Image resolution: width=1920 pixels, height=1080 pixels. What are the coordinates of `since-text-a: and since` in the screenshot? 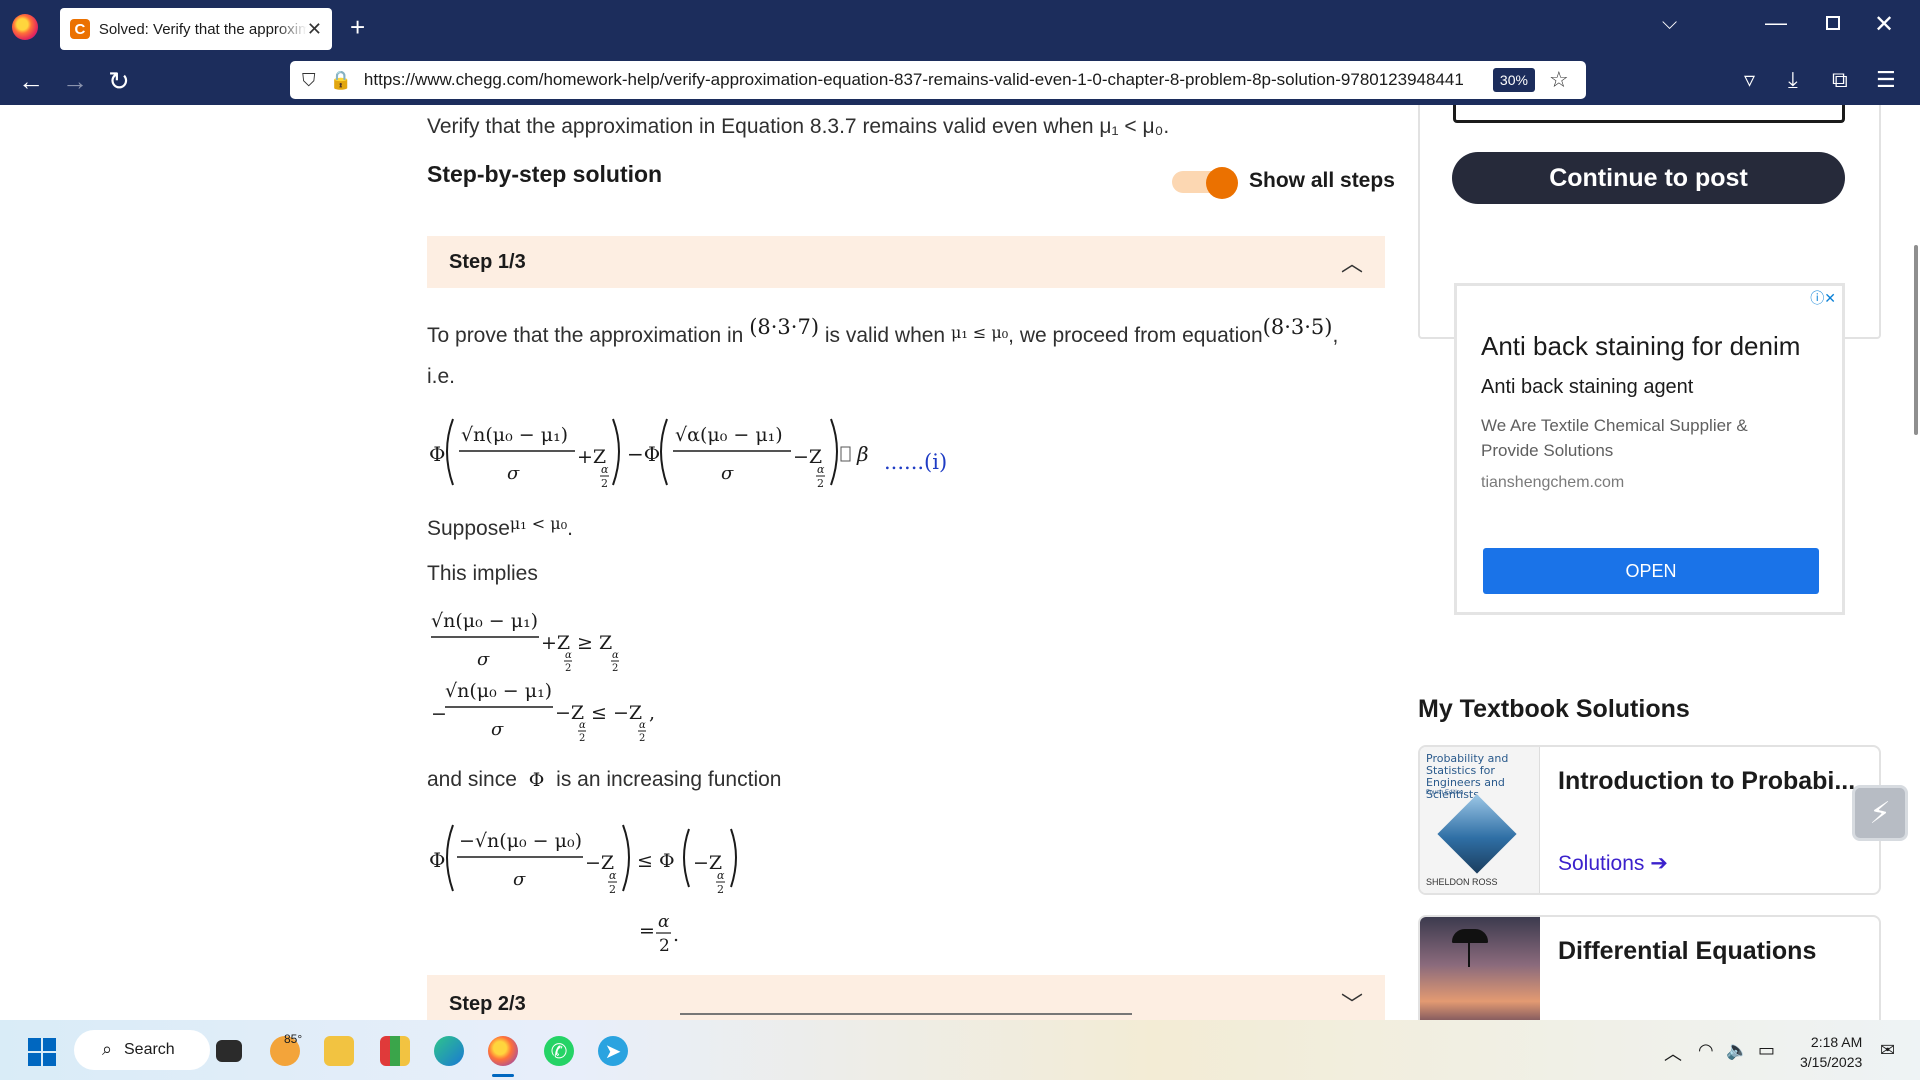 It's located at (472, 779).